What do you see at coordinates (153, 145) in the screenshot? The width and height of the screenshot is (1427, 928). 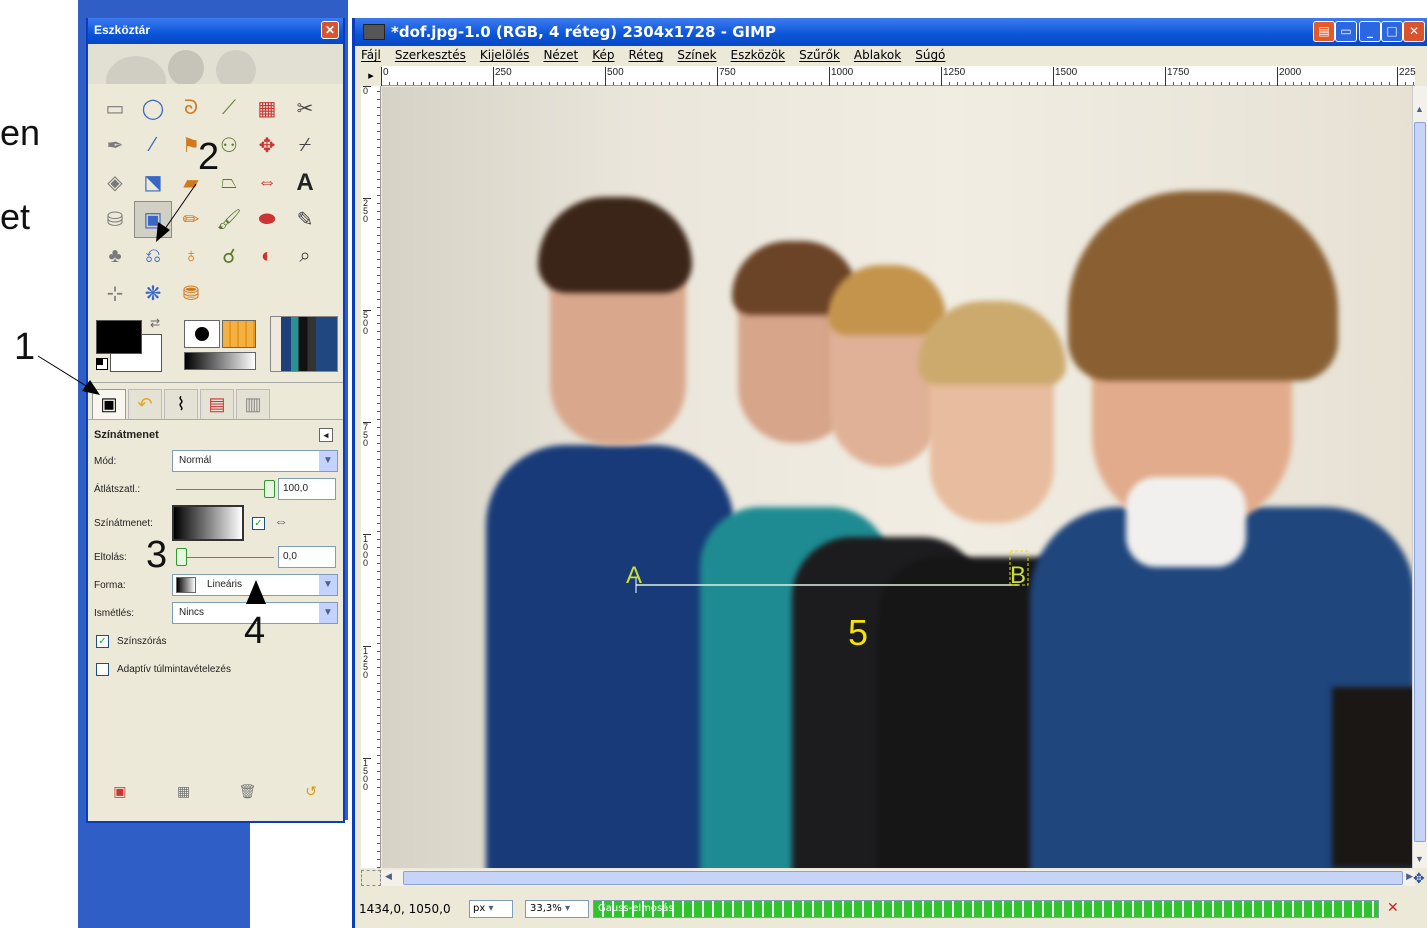 I see `color-picker-icon: ⁄` at bounding box center [153, 145].